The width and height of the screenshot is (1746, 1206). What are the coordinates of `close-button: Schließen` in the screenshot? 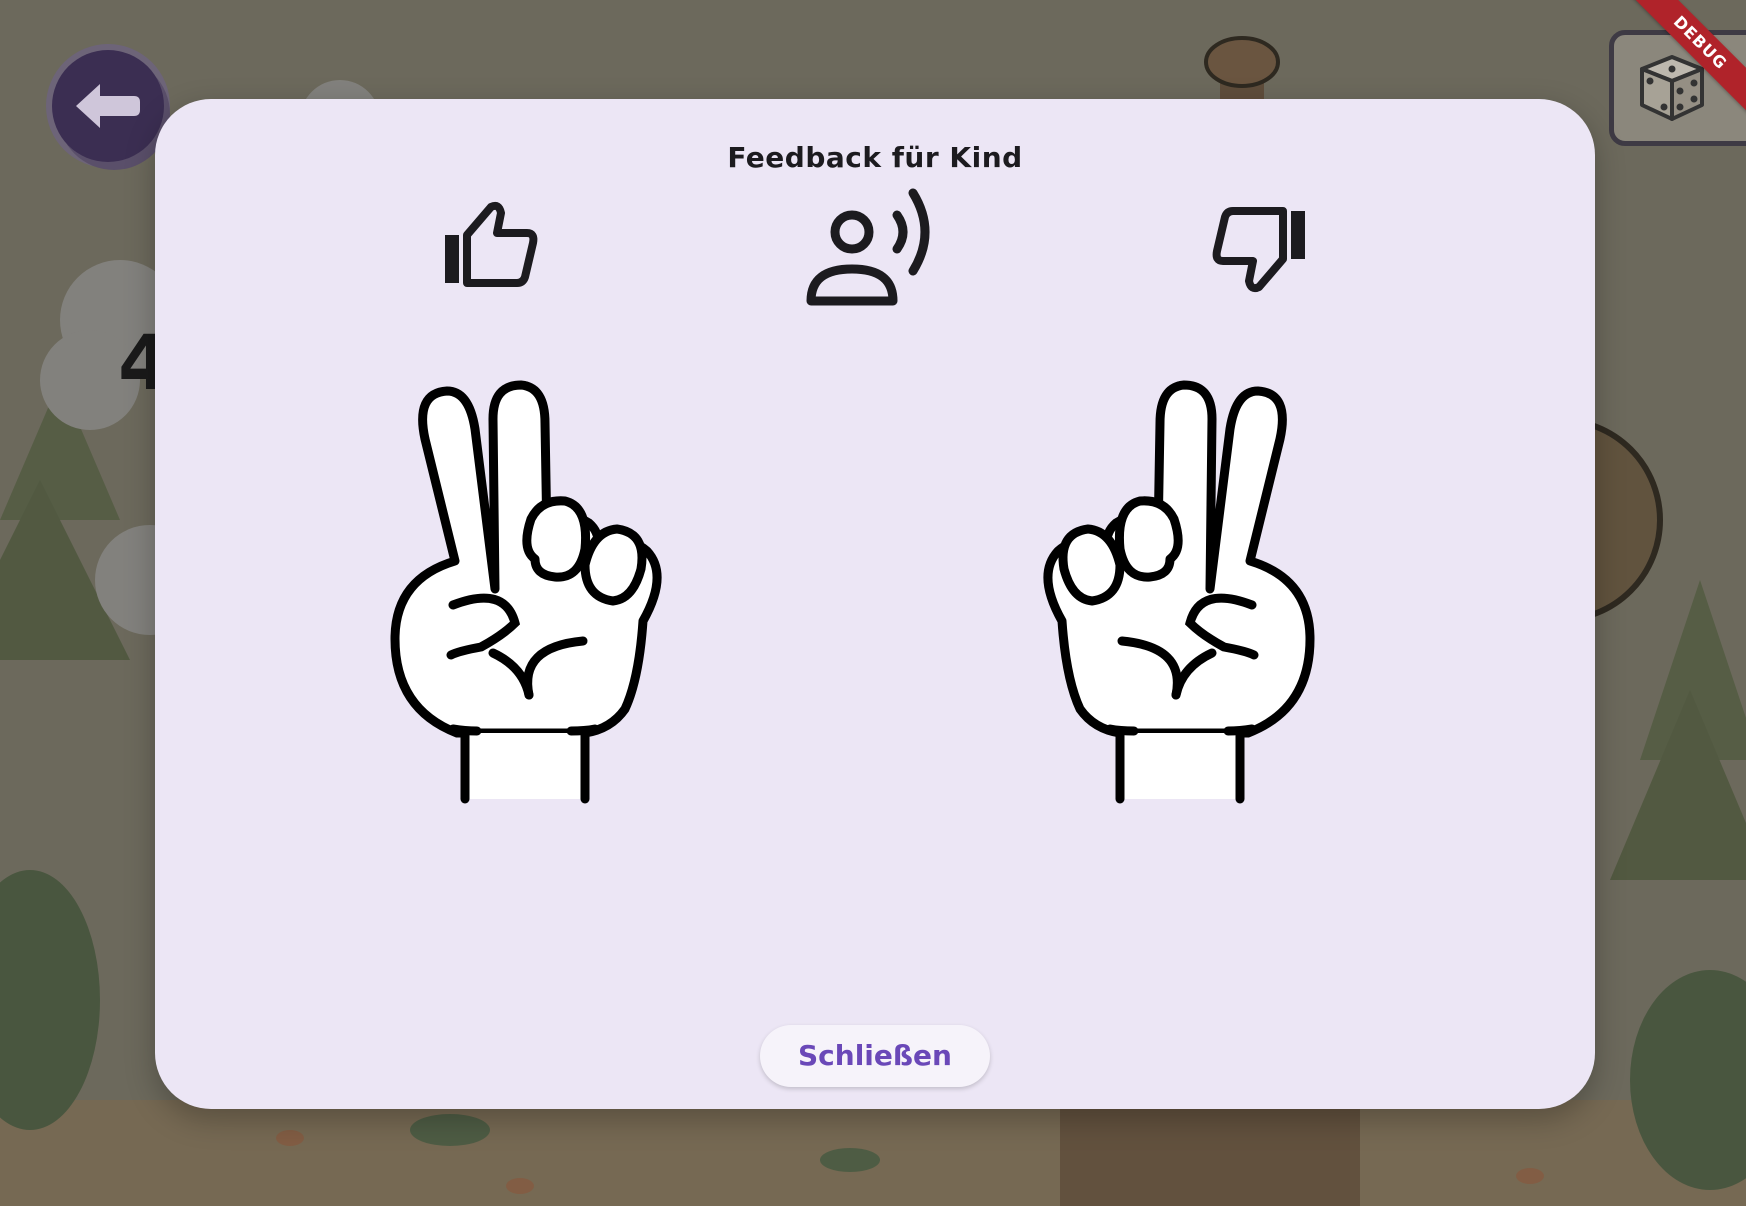 It's located at (875, 1056).